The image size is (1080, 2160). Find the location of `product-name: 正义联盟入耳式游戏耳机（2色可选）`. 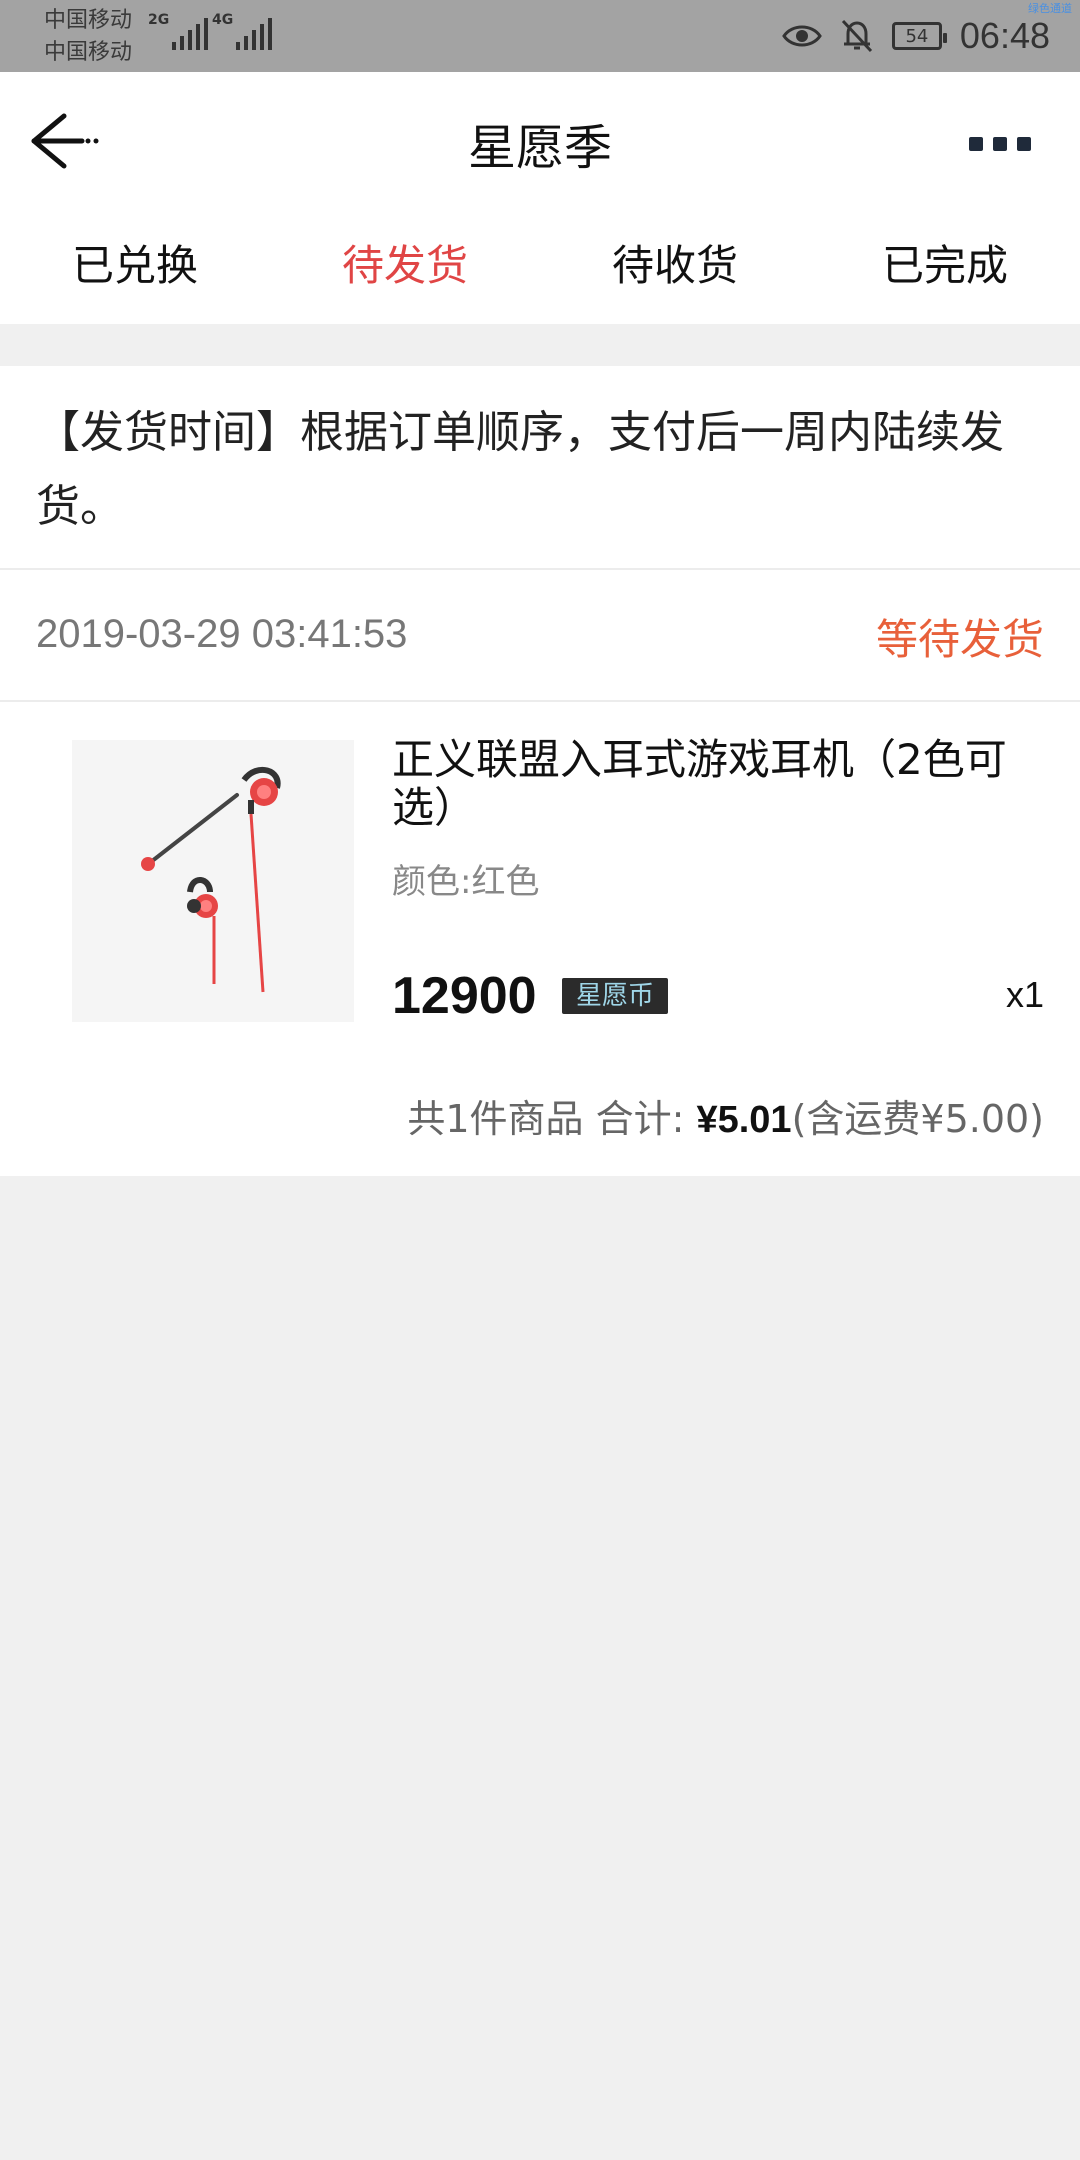

product-name: 正义联盟入耳式游戏耳机（2色可选） is located at coordinates (717, 784).